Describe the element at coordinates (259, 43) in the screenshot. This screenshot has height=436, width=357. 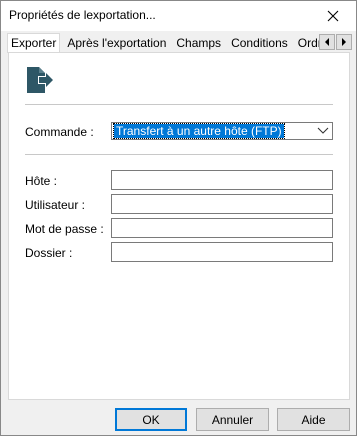
I see `tab-conditions: Conditions` at that location.